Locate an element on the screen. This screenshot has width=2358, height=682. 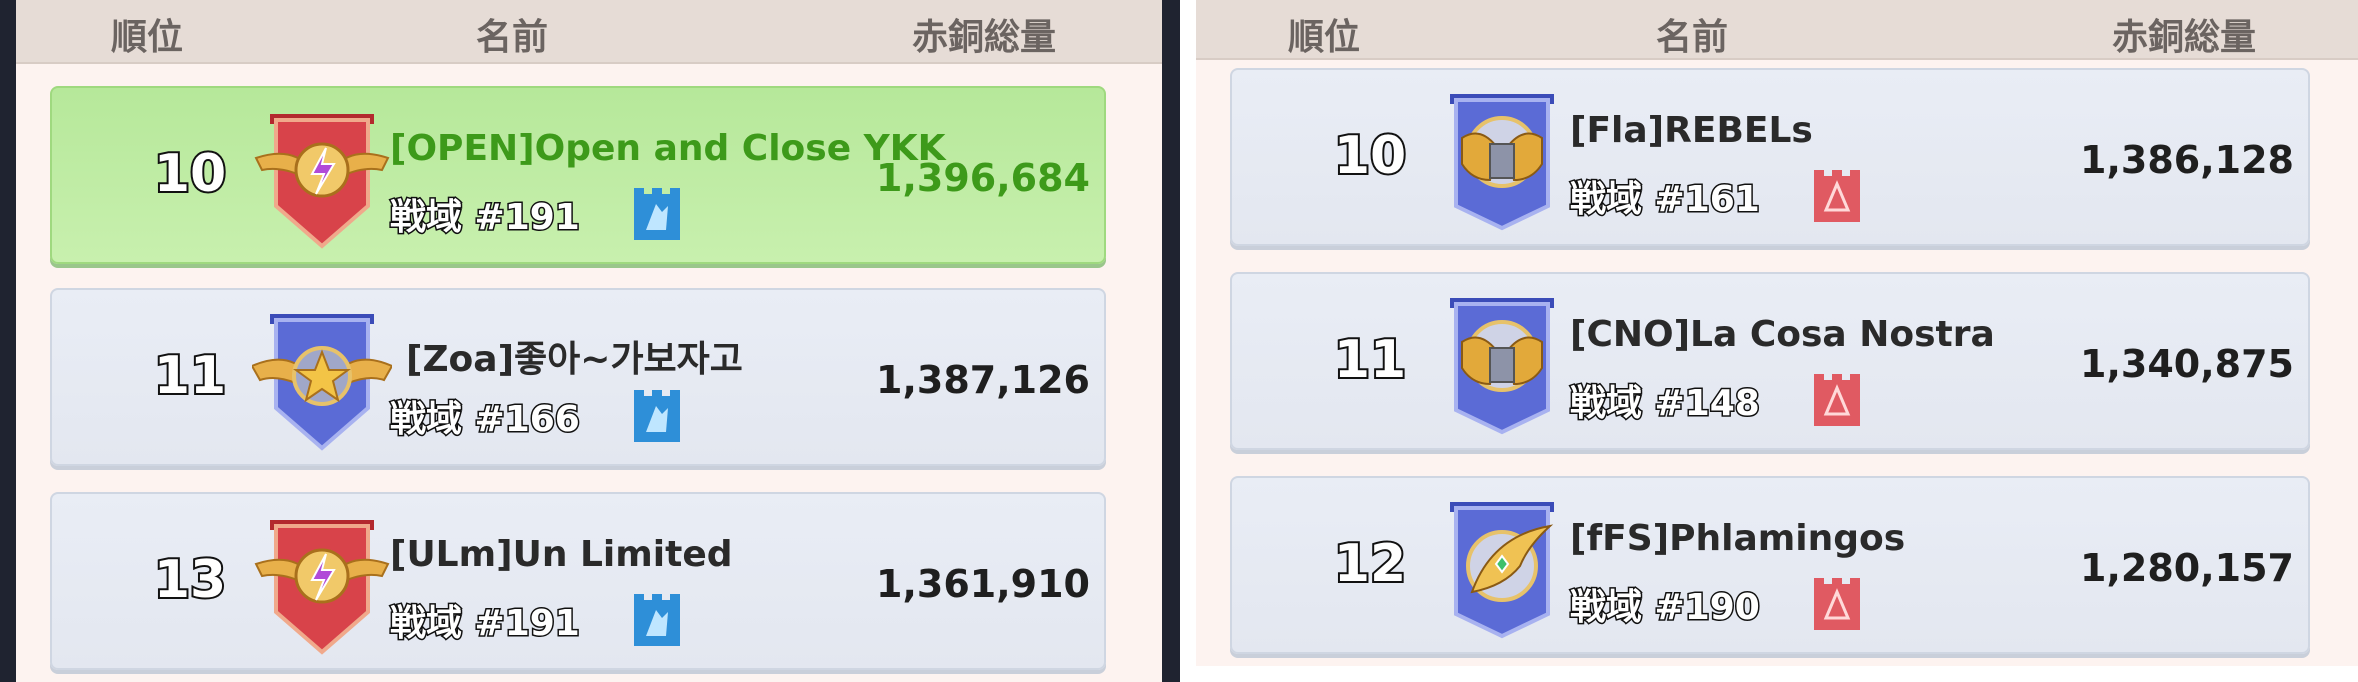
guild-name: [Zoa]좋아~가보자고 is located at coordinates (574, 359).